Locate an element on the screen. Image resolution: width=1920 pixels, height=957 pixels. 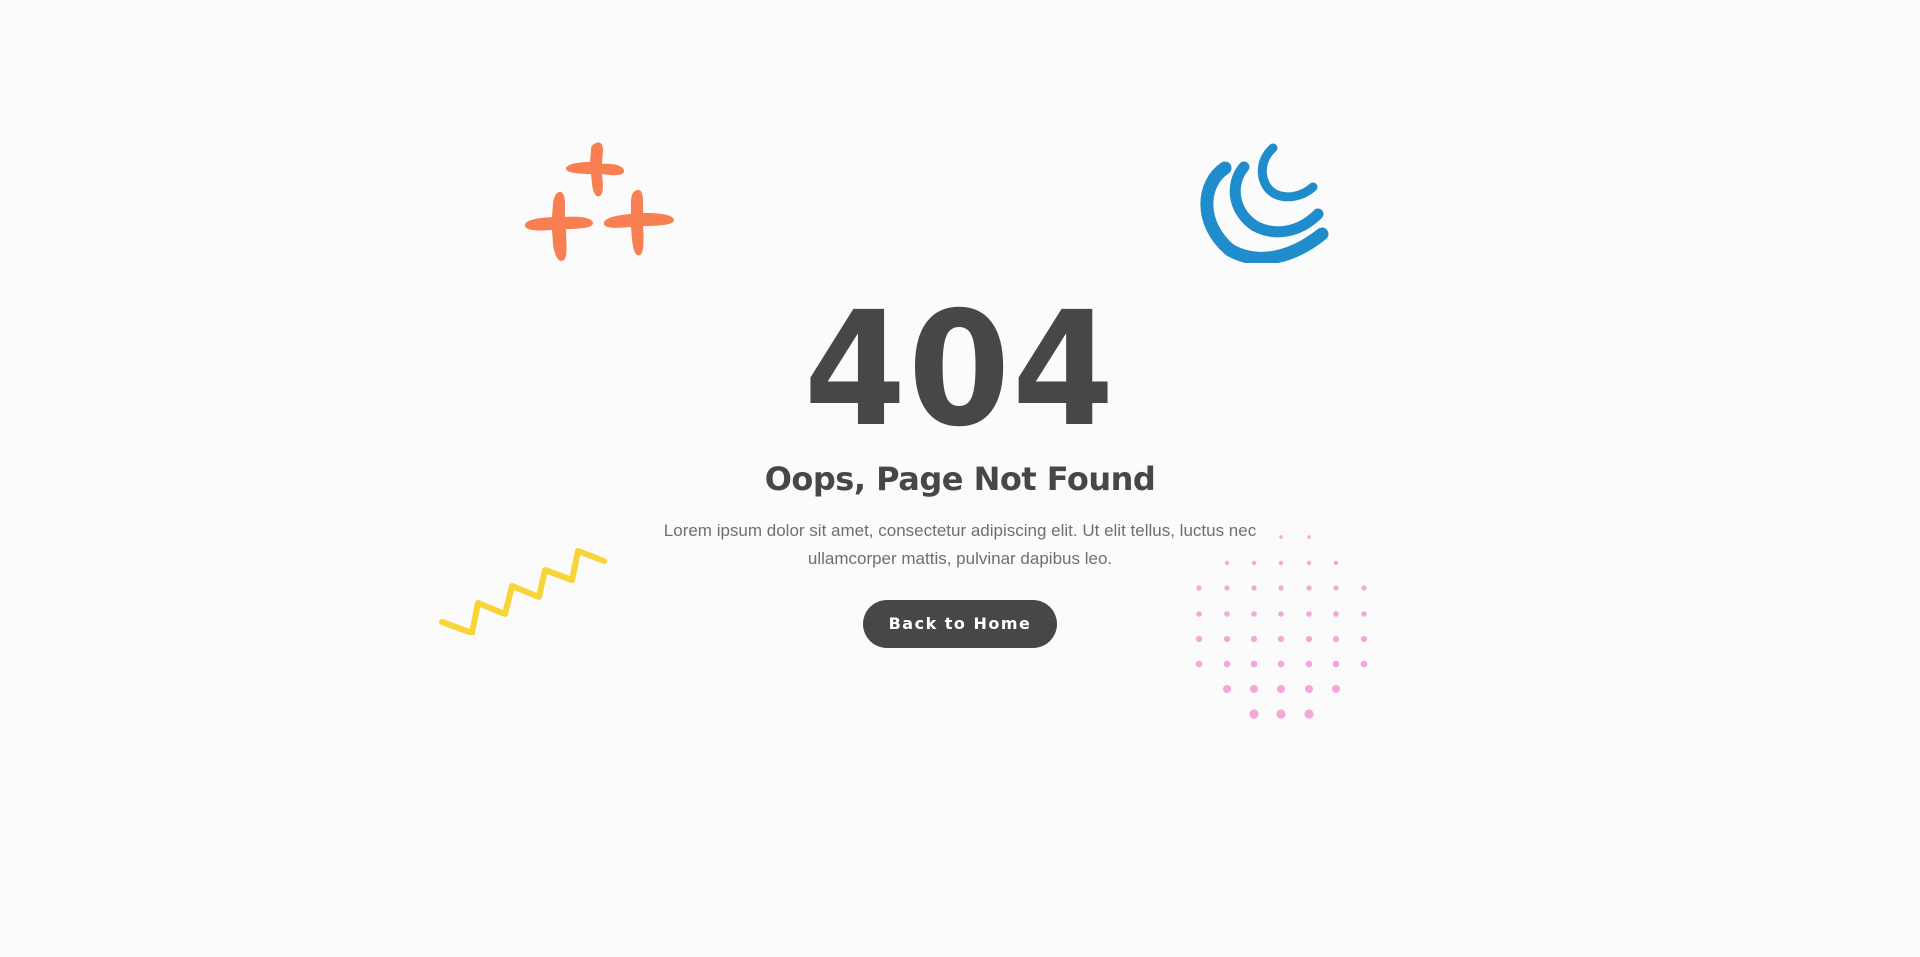
back-to-home-button: Back to Home is located at coordinates (960, 624).